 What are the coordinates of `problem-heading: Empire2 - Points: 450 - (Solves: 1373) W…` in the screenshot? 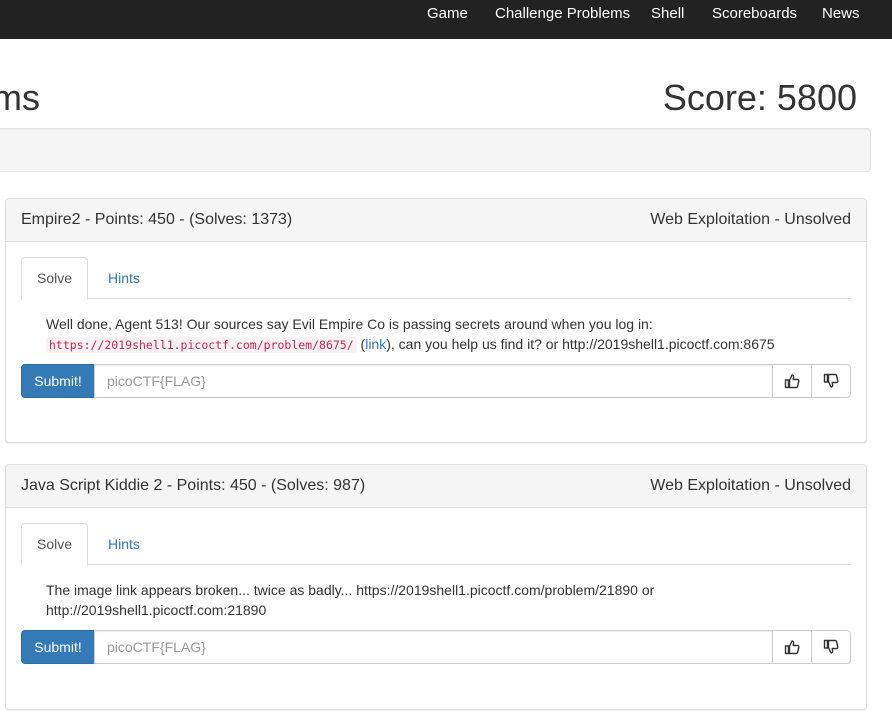 It's located at (436, 220).